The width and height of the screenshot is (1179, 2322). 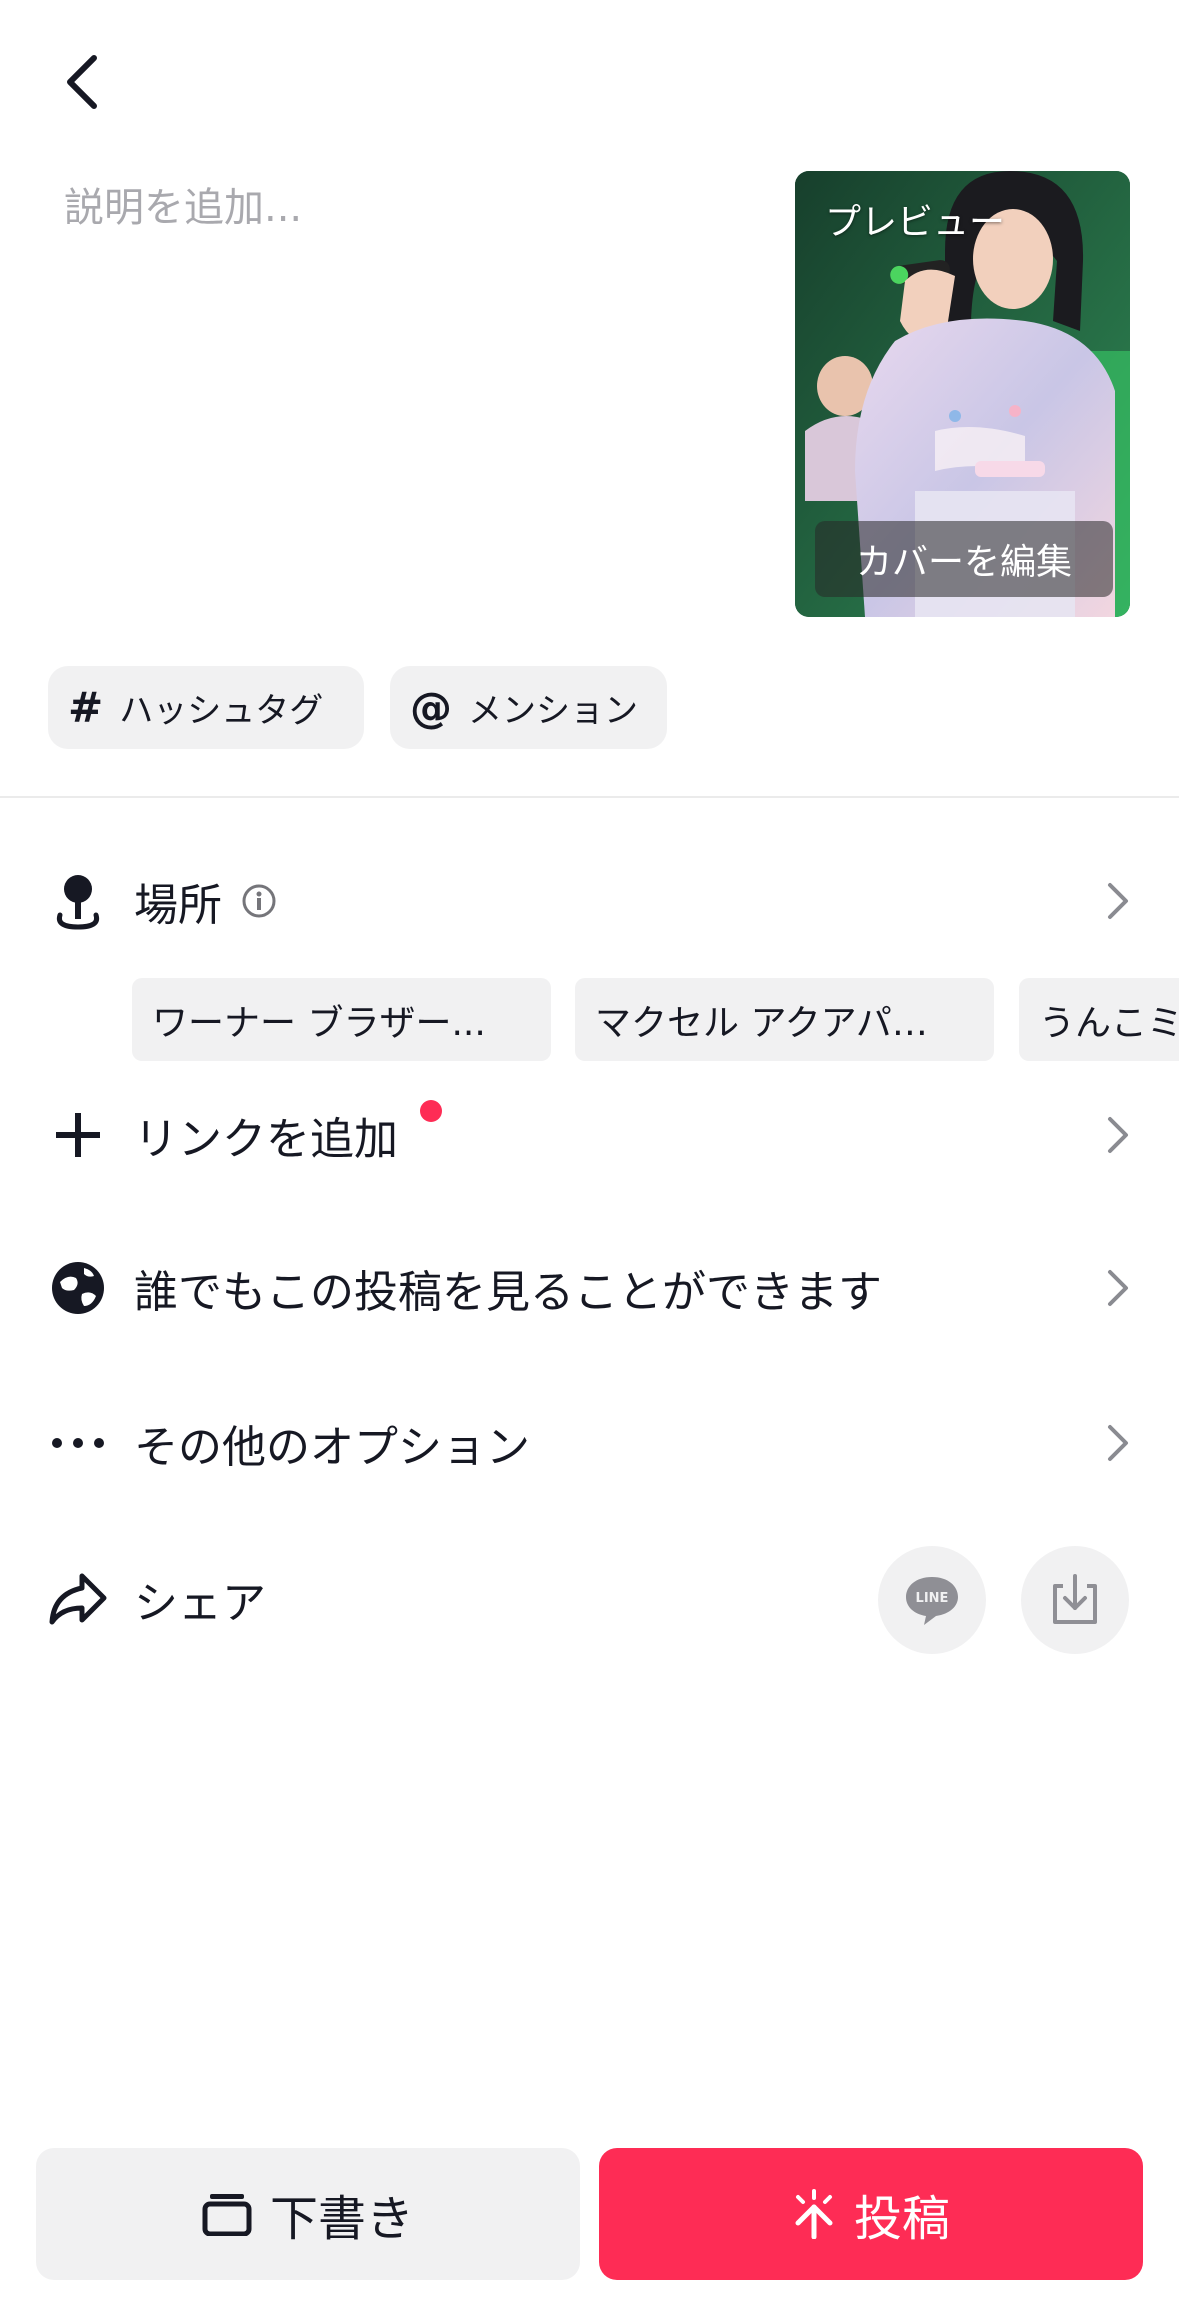 What do you see at coordinates (553, 711) in the screenshot?
I see `mention-label: メンション` at bounding box center [553, 711].